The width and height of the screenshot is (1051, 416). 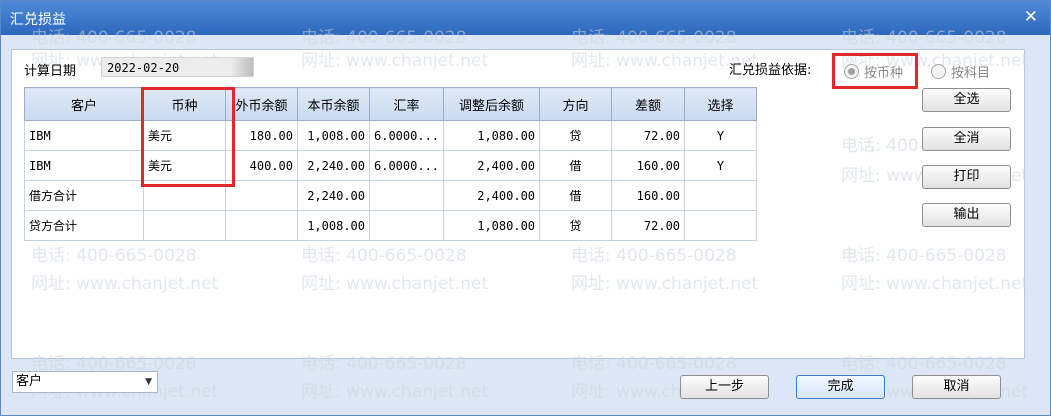 I want to click on cell-currency, so click(x=184, y=225).